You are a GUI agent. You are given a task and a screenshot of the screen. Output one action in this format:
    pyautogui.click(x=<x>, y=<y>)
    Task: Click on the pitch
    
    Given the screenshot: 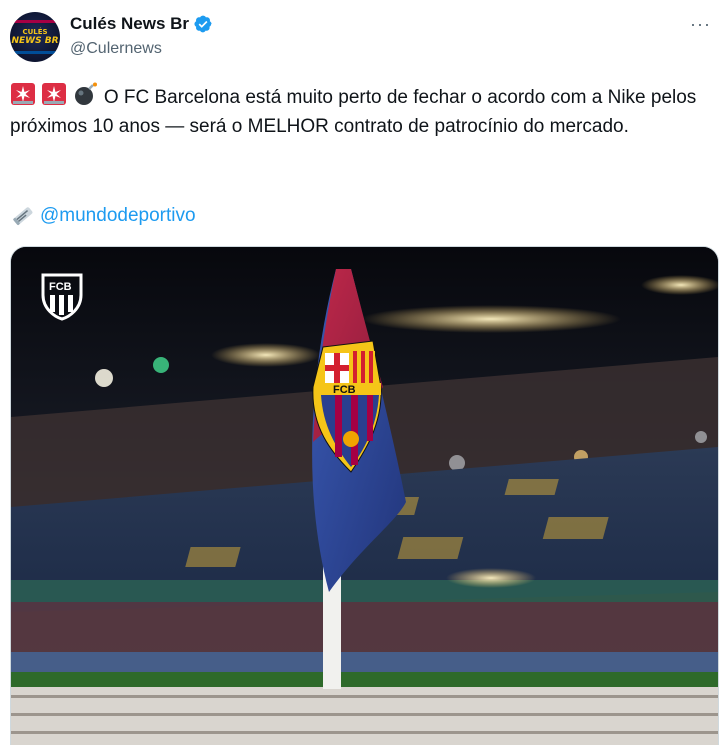 What is the action you would take?
    pyautogui.click(x=364, y=679)
    